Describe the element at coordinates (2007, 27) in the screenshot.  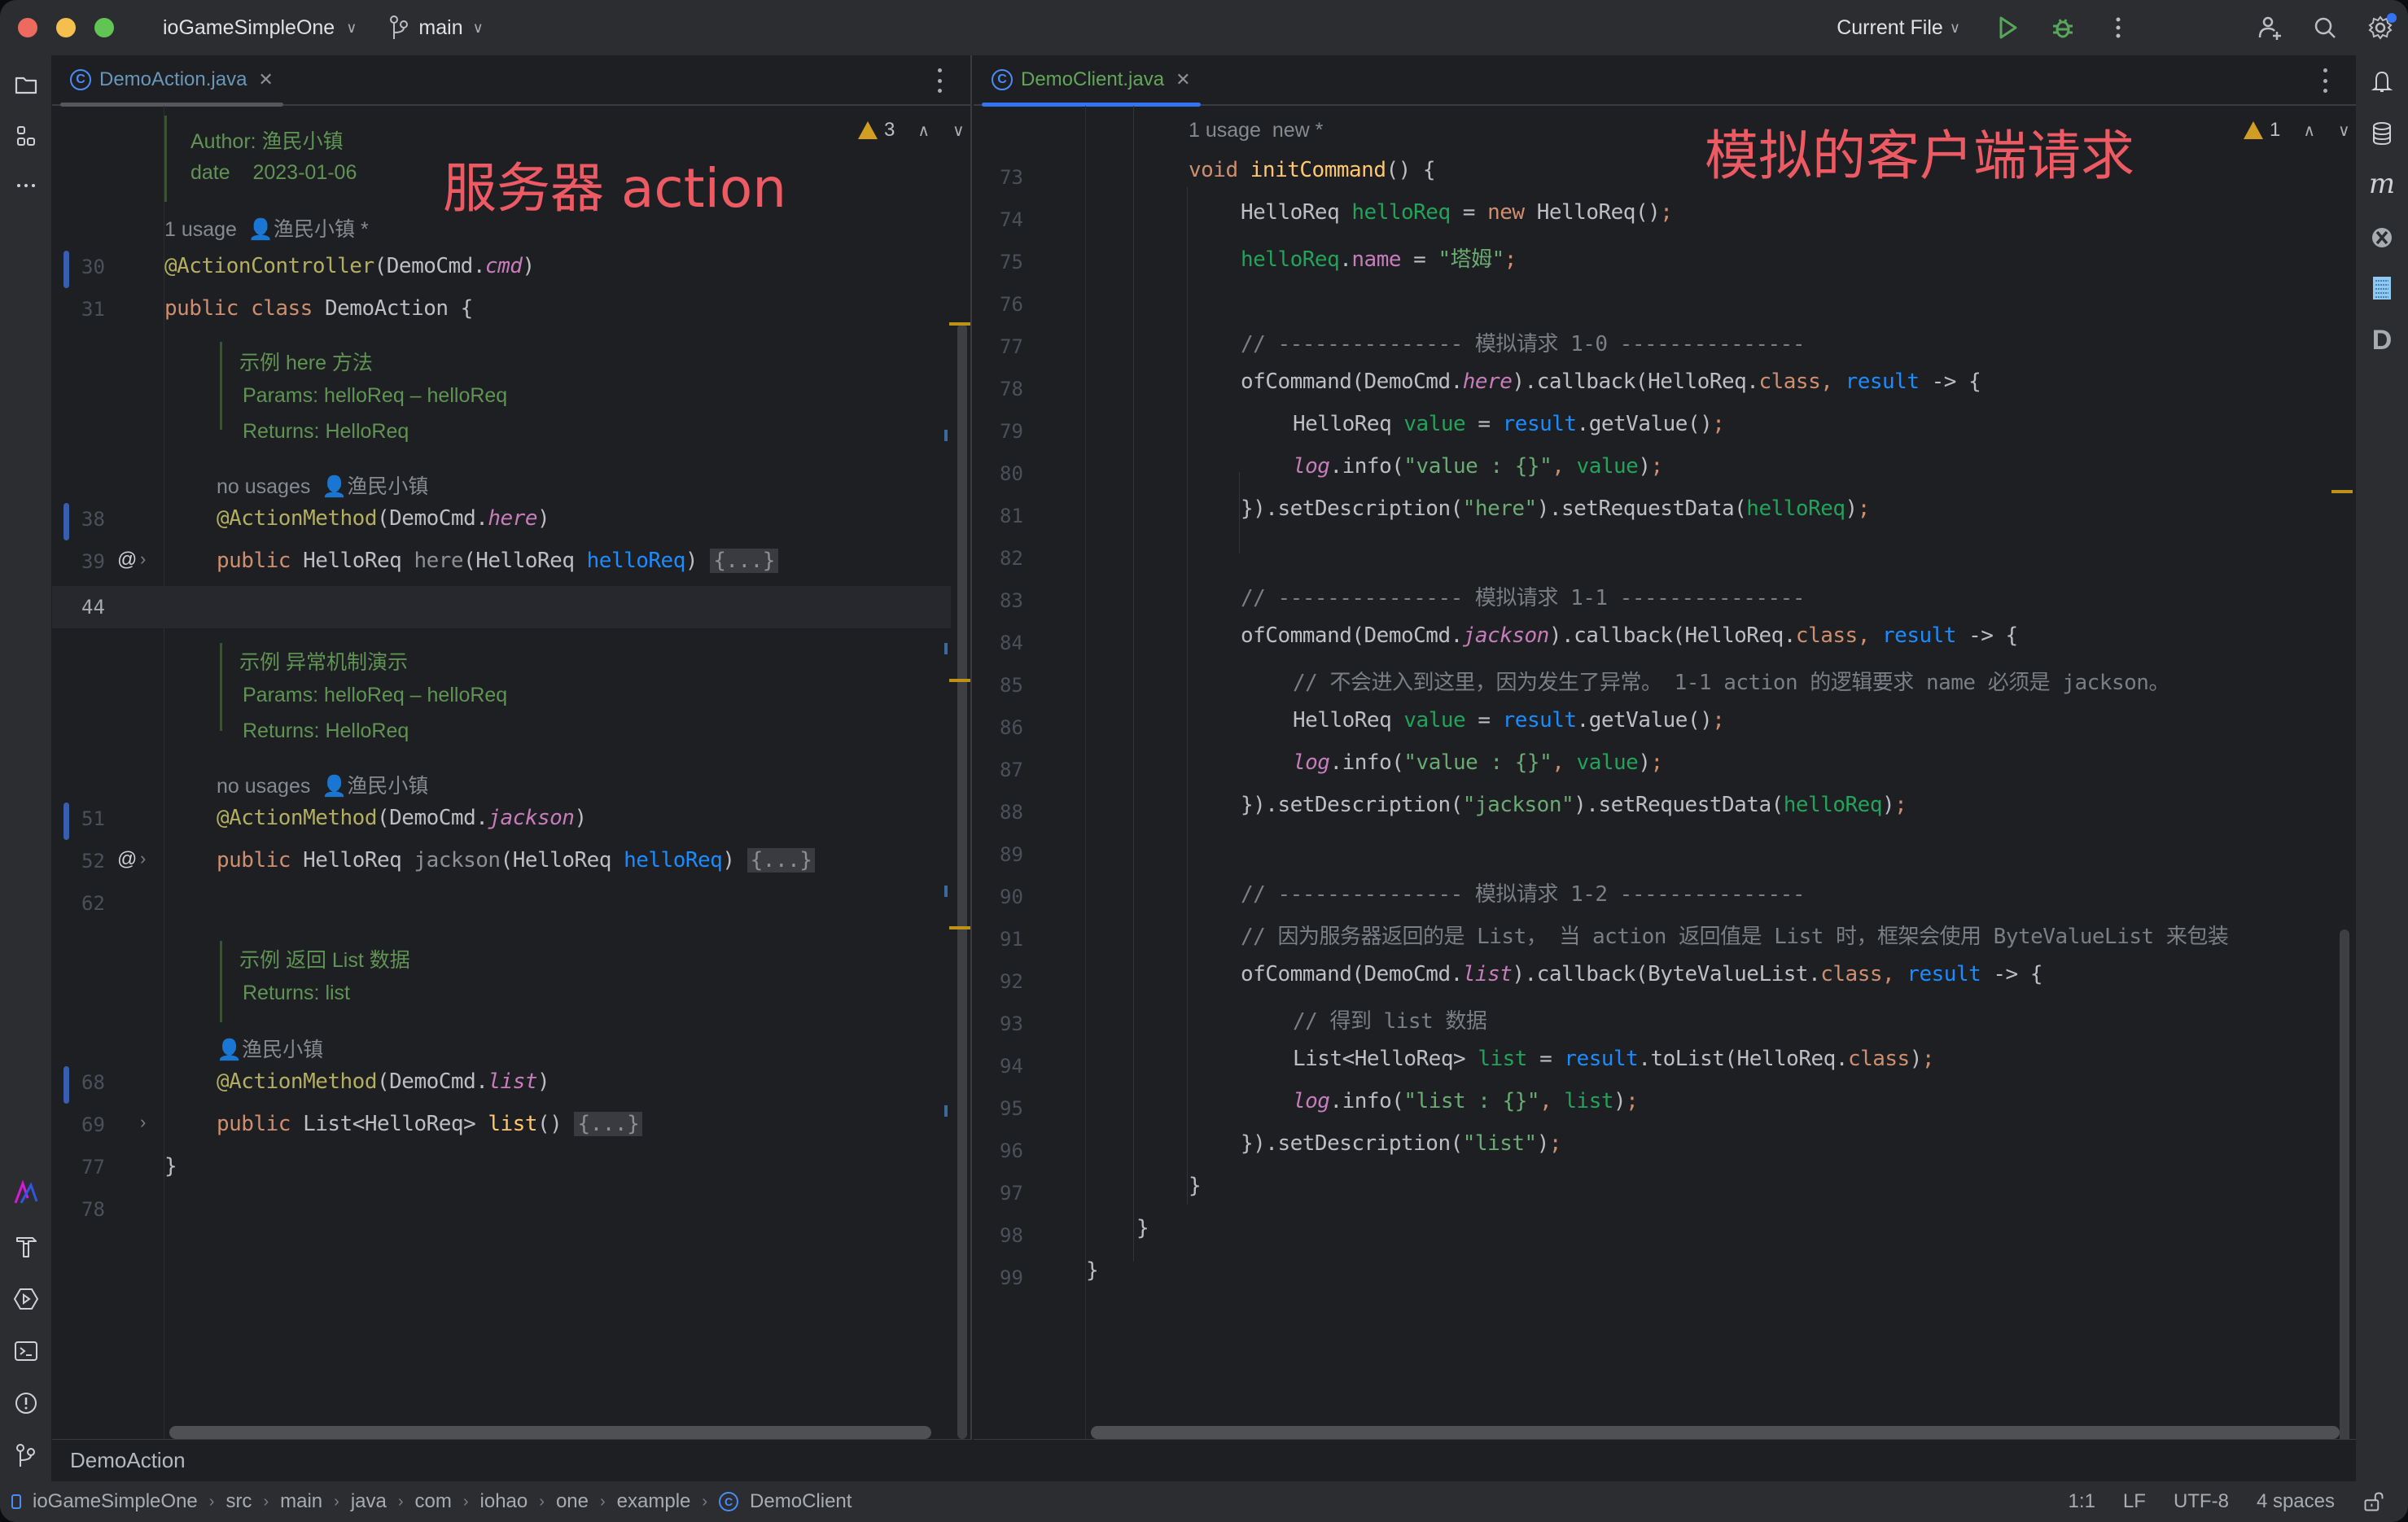
I see `run-button` at that location.